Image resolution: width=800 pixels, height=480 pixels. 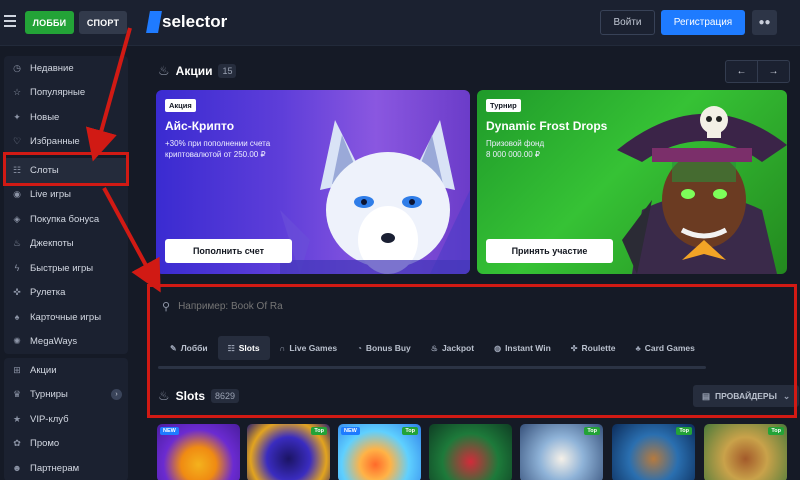 I want to click on sidebar-item-label: Партнерам, so click(x=55, y=468).